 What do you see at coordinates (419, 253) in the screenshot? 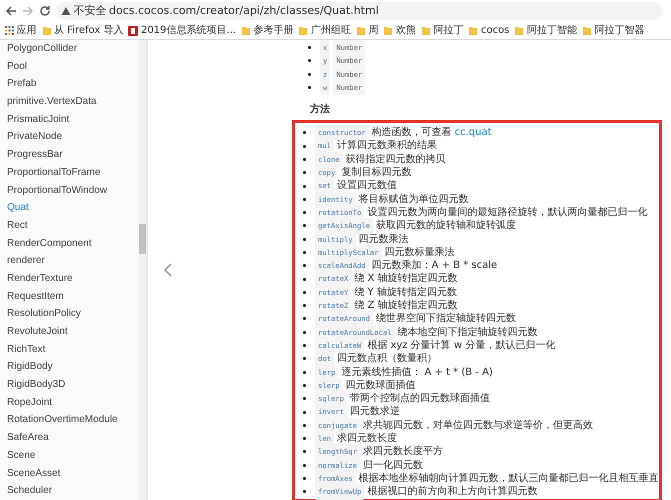
I see `method-description: 四元数标量乘法` at bounding box center [419, 253].